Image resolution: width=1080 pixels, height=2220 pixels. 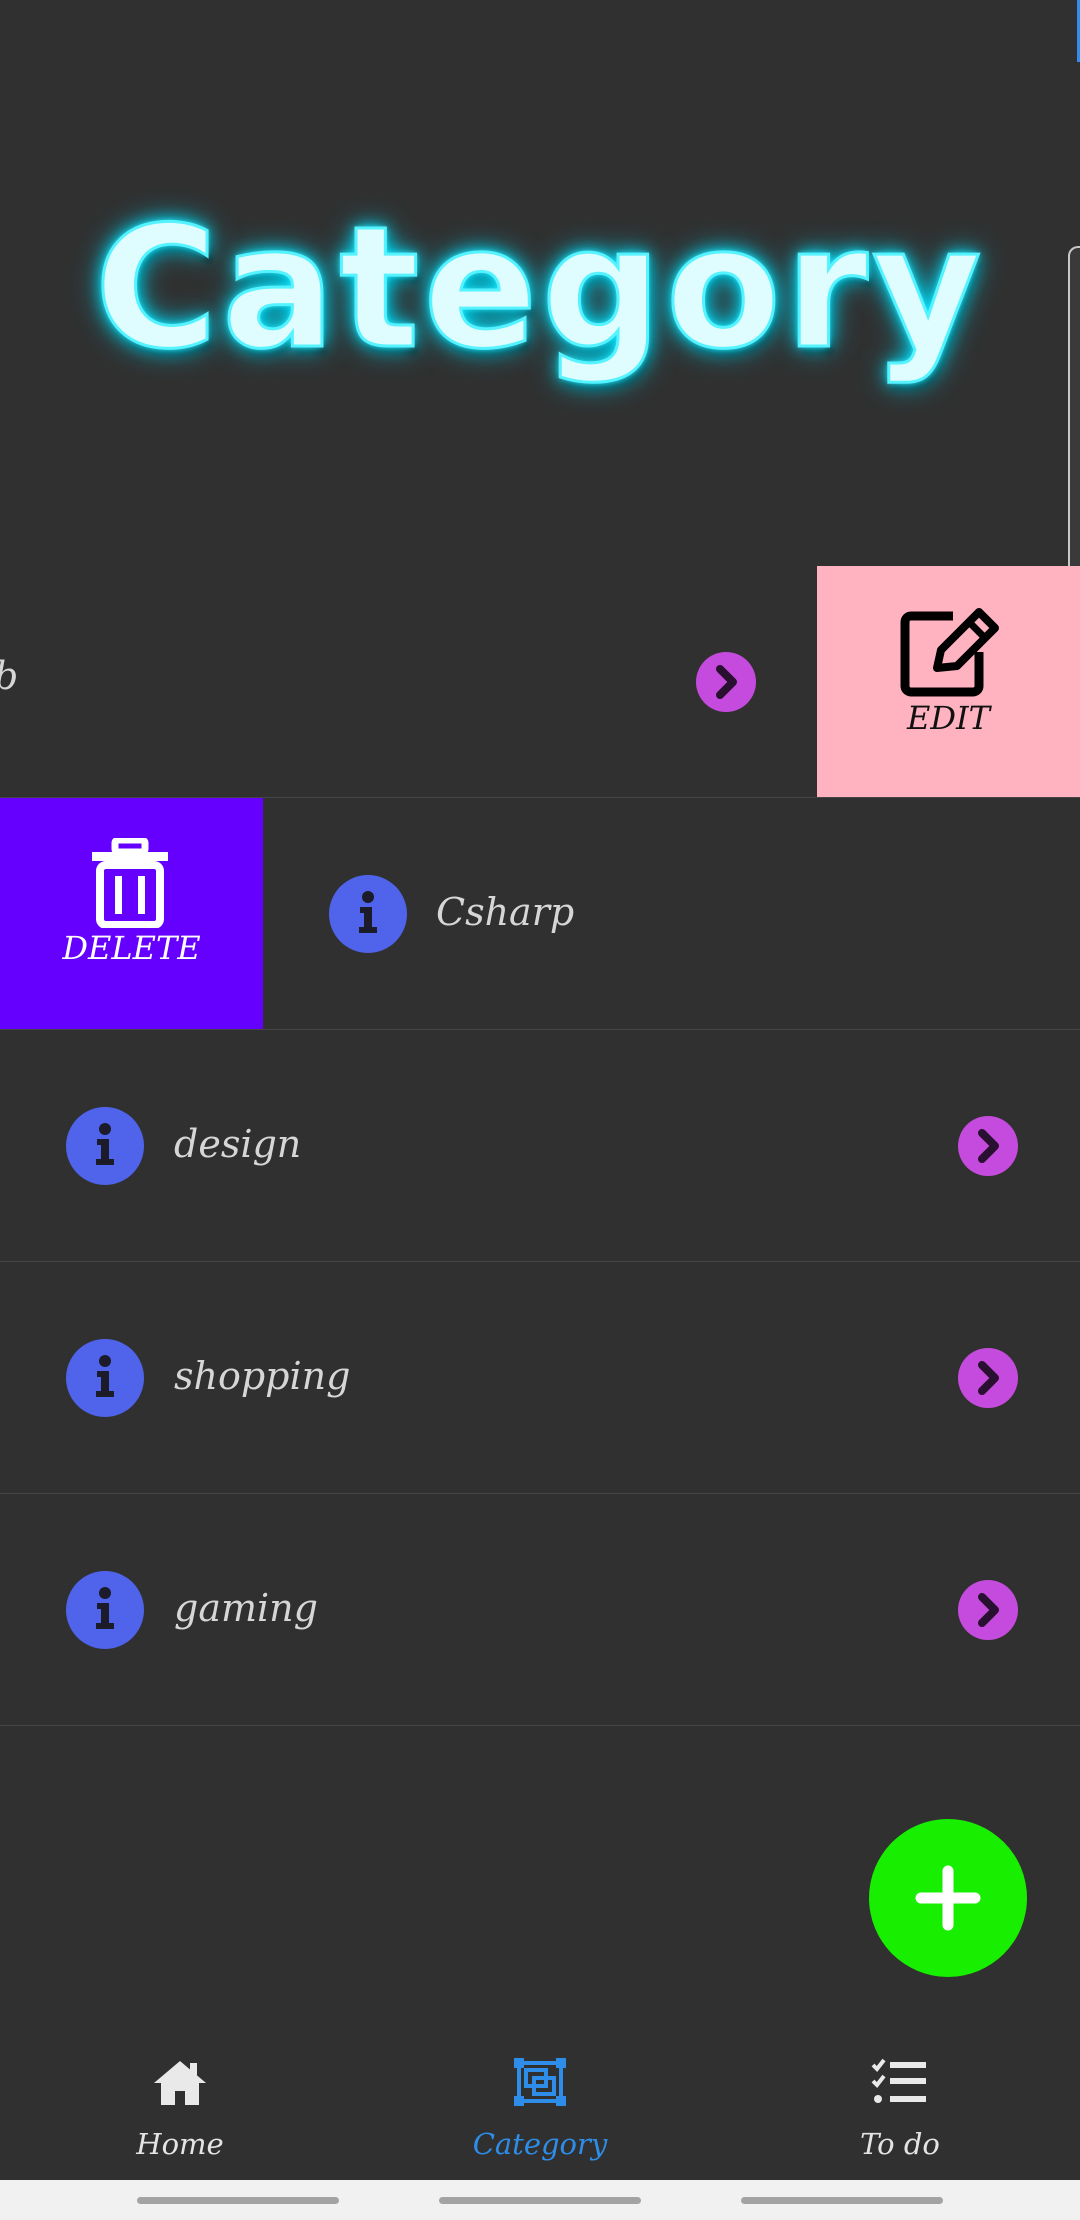 What do you see at coordinates (540, 1146) in the screenshot?
I see `category-row: design` at bounding box center [540, 1146].